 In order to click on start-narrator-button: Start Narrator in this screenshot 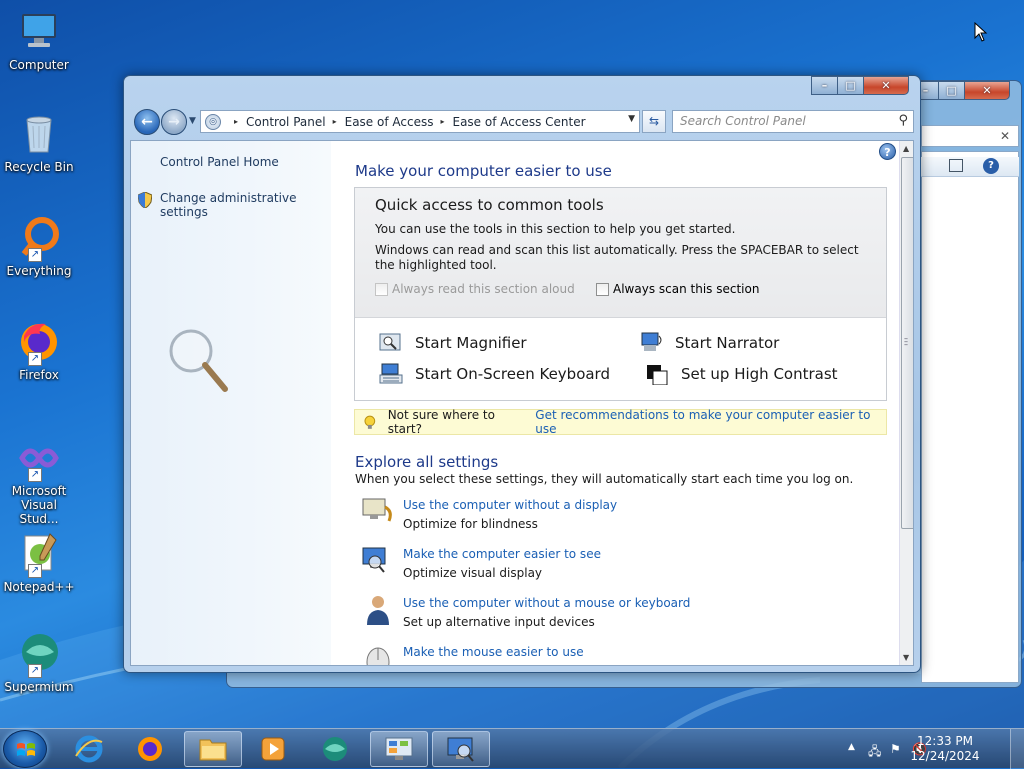, I will do `click(709, 343)`.